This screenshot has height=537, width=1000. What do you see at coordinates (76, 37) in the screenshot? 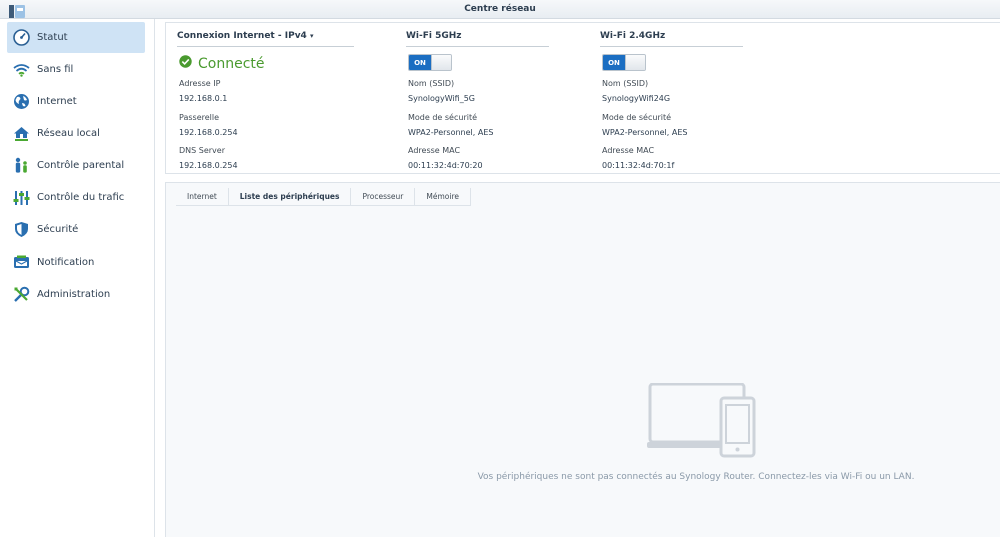
I see `sidebar-item-statut: Statut` at bounding box center [76, 37].